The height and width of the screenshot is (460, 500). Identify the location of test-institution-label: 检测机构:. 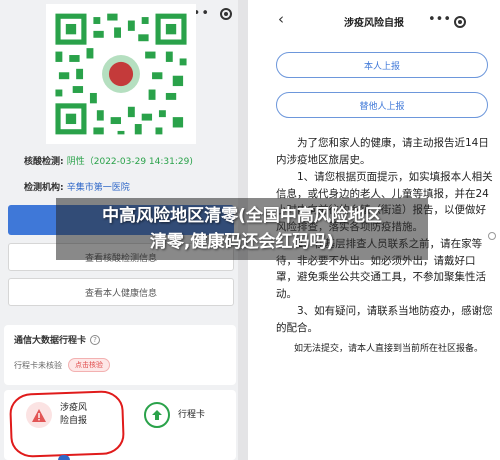
(44, 188).